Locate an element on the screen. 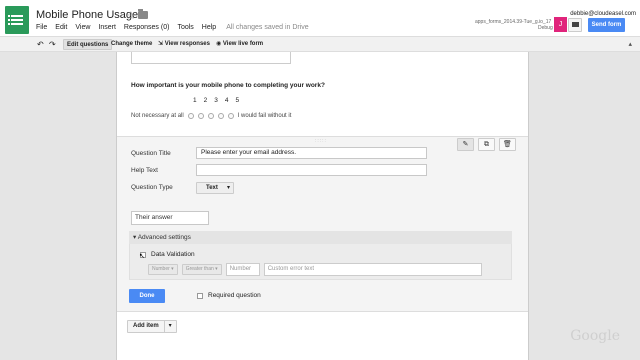 The height and width of the screenshot is (360, 640). drag-handle-icon: ::::: is located at coordinates (321, 141).